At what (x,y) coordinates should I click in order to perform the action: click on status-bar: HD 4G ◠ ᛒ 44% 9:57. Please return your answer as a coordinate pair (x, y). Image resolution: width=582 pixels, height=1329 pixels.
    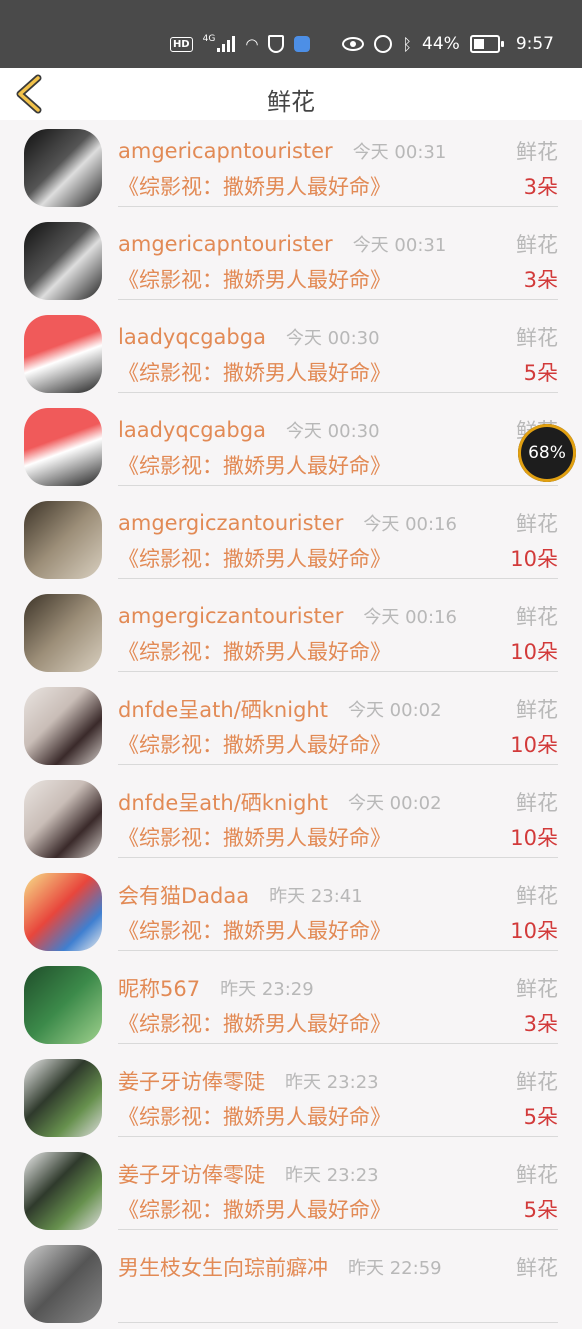
    Looking at the image, I should click on (291, 34).